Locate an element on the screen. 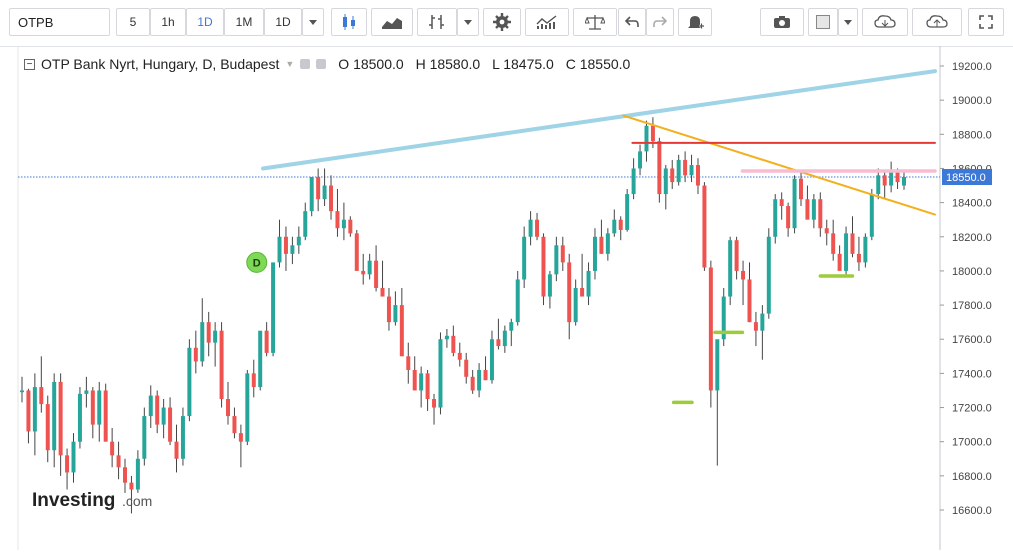  ohlc-values: O 18500.0 H 18580.0 L 18475.0 C 18550.0 is located at coordinates (488, 64).